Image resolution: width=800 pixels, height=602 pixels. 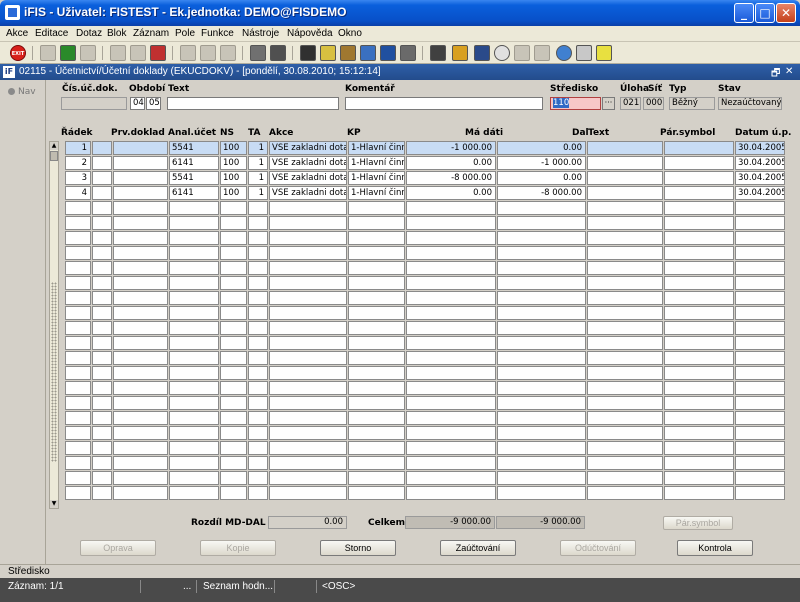 I want to click on oductovani-button: Odúčtování, so click(x=598, y=548).